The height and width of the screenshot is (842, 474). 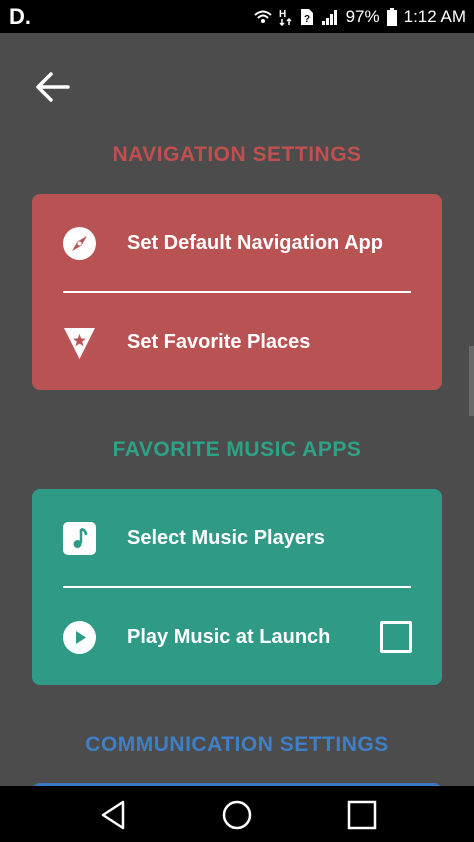 What do you see at coordinates (434, 16) in the screenshot?
I see `clock: 1:12 AM` at bounding box center [434, 16].